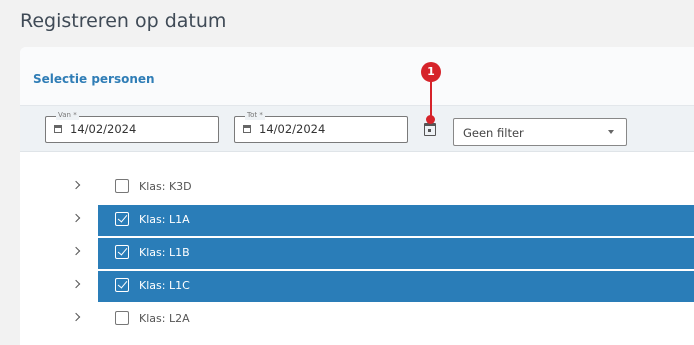  Describe the element at coordinates (540, 132) in the screenshot. I see `filter-select: Geen filter` at that location.